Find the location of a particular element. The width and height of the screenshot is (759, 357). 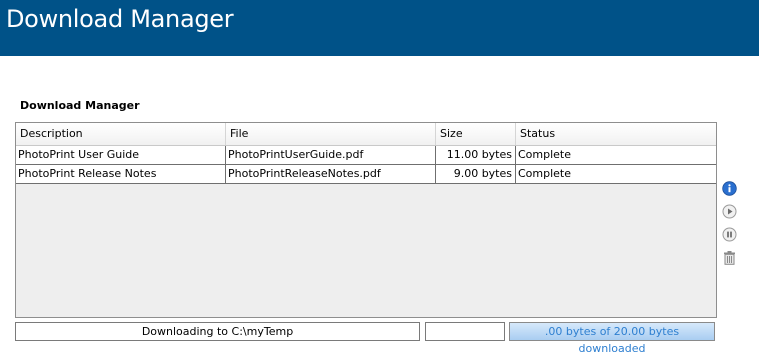

cell-file: PhotoPrintUserGuide.pdf is located at coordinates (331, 155).